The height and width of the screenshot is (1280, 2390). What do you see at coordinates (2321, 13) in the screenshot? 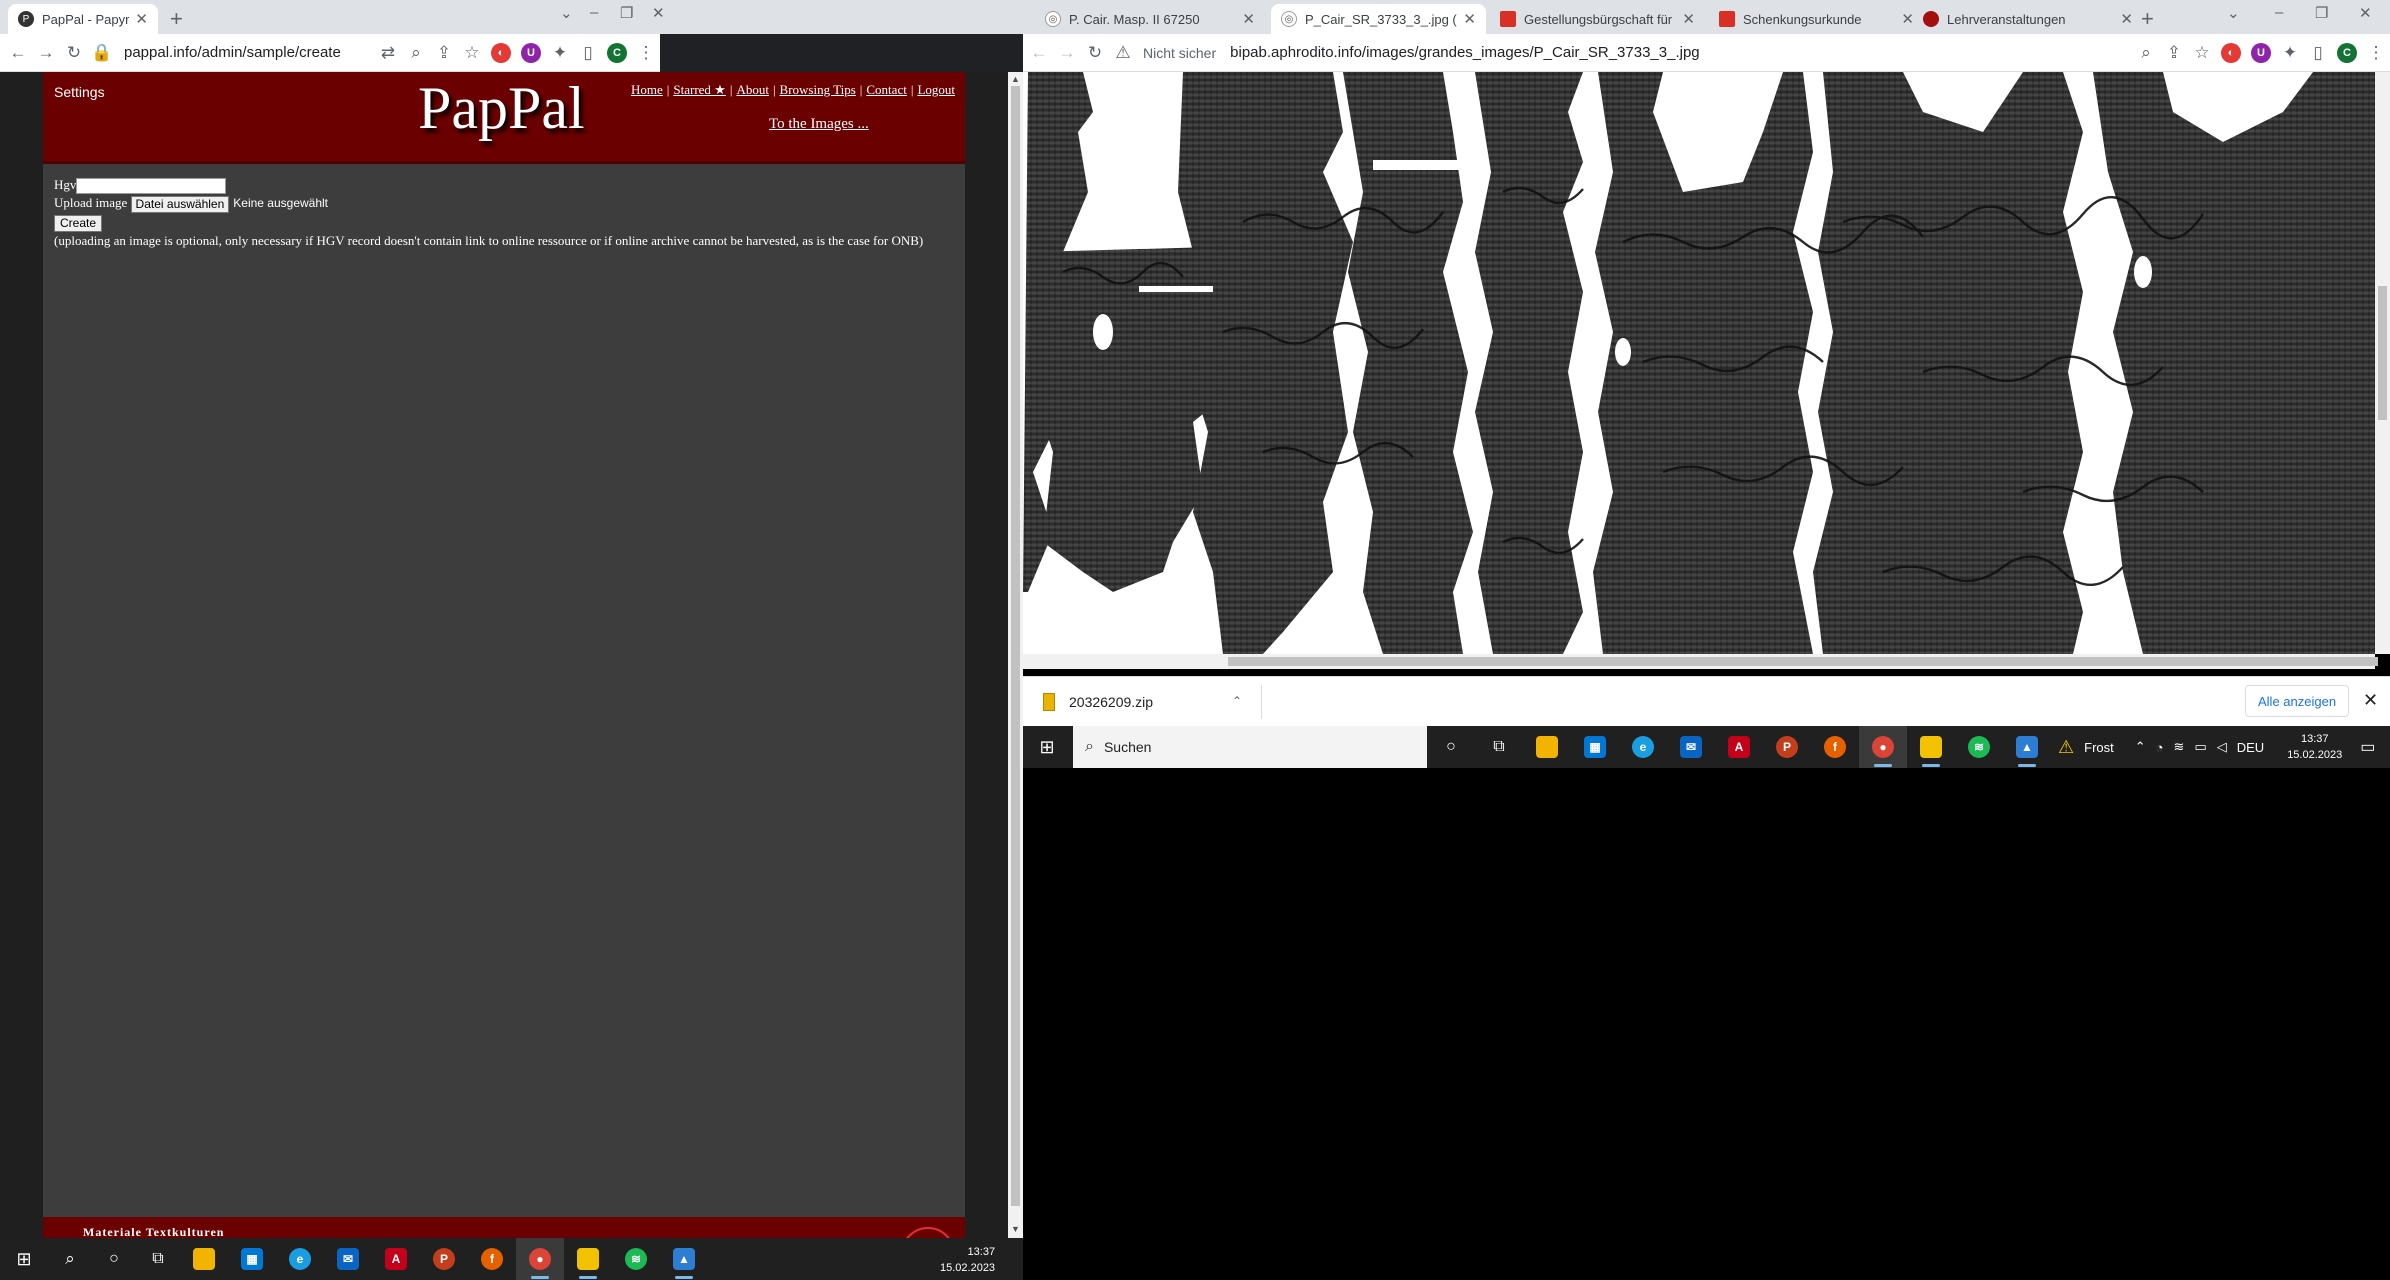
I see `restore-icon: ❐` at bounding box center [2321, 13].